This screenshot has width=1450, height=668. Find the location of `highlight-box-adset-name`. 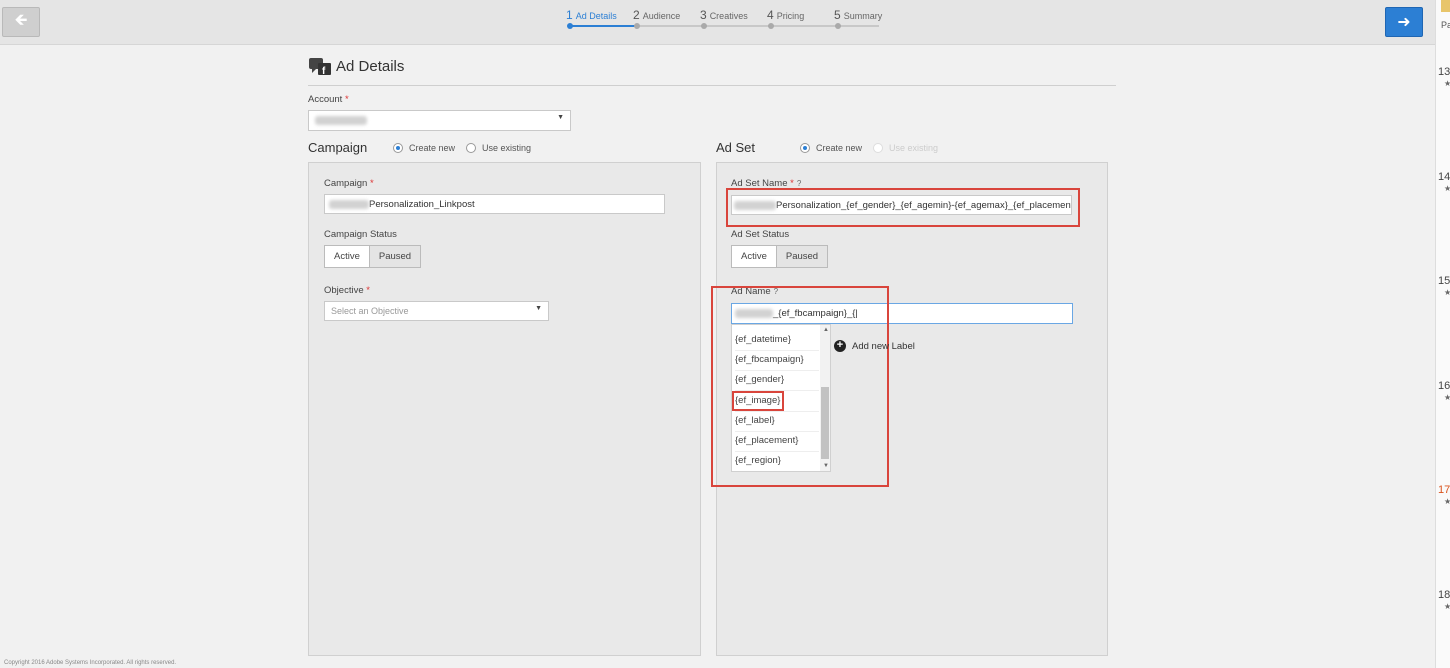

highlight-box-adset-name is located at coordinates (903, 207).